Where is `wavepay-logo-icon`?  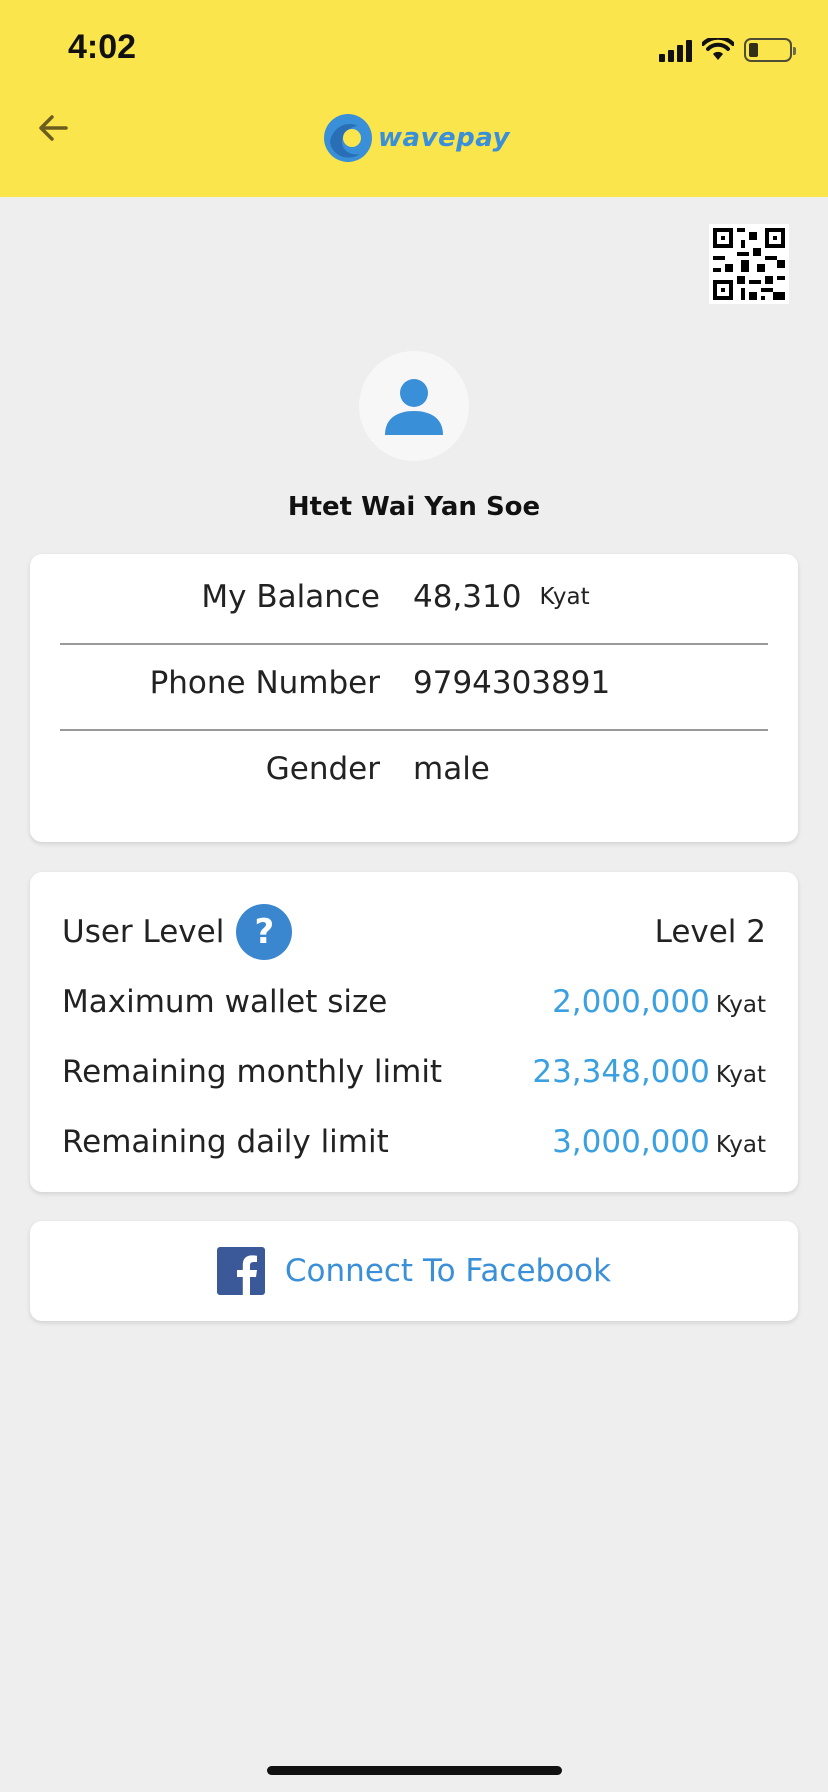 wavepay-logo-icon is located at coordinates (348, 138).